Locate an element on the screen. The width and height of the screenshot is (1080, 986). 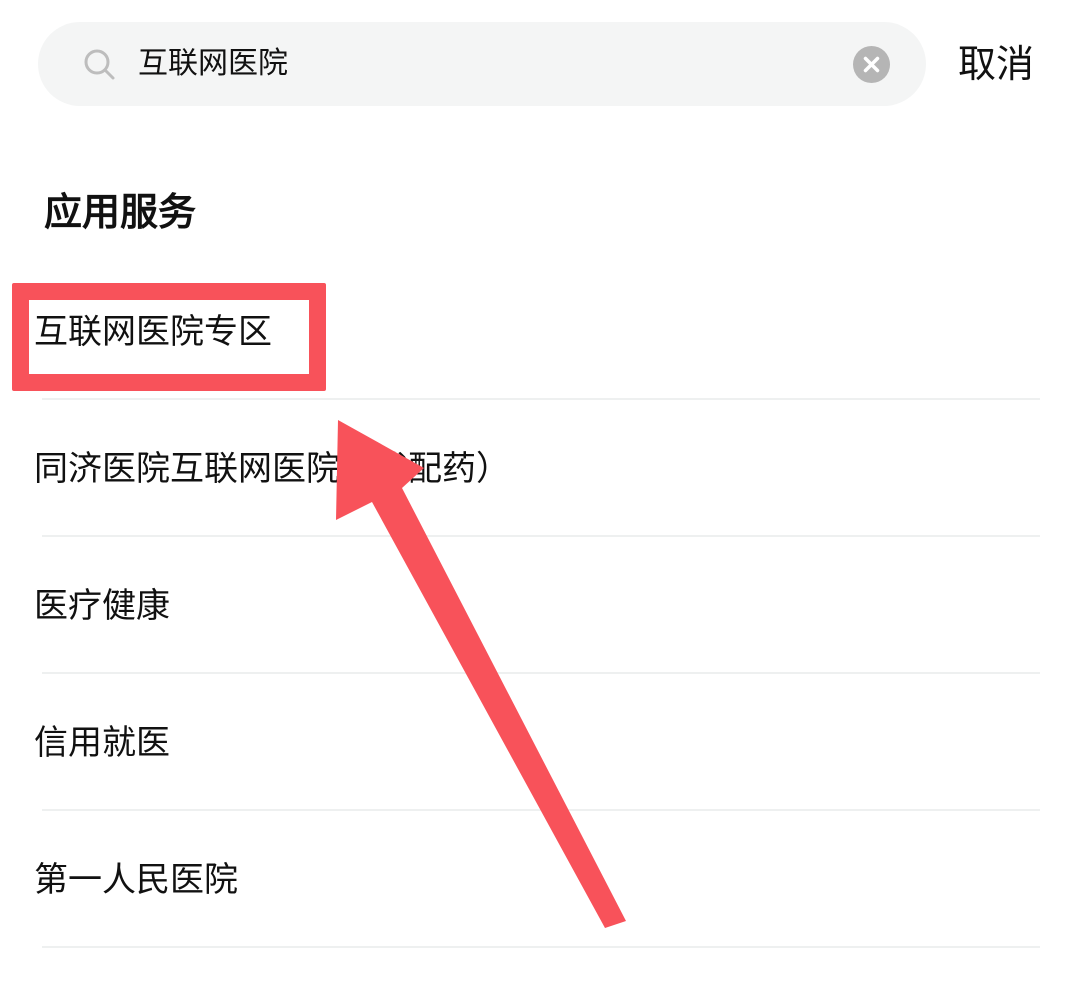
search-icon is located at coordinates (100, 65).